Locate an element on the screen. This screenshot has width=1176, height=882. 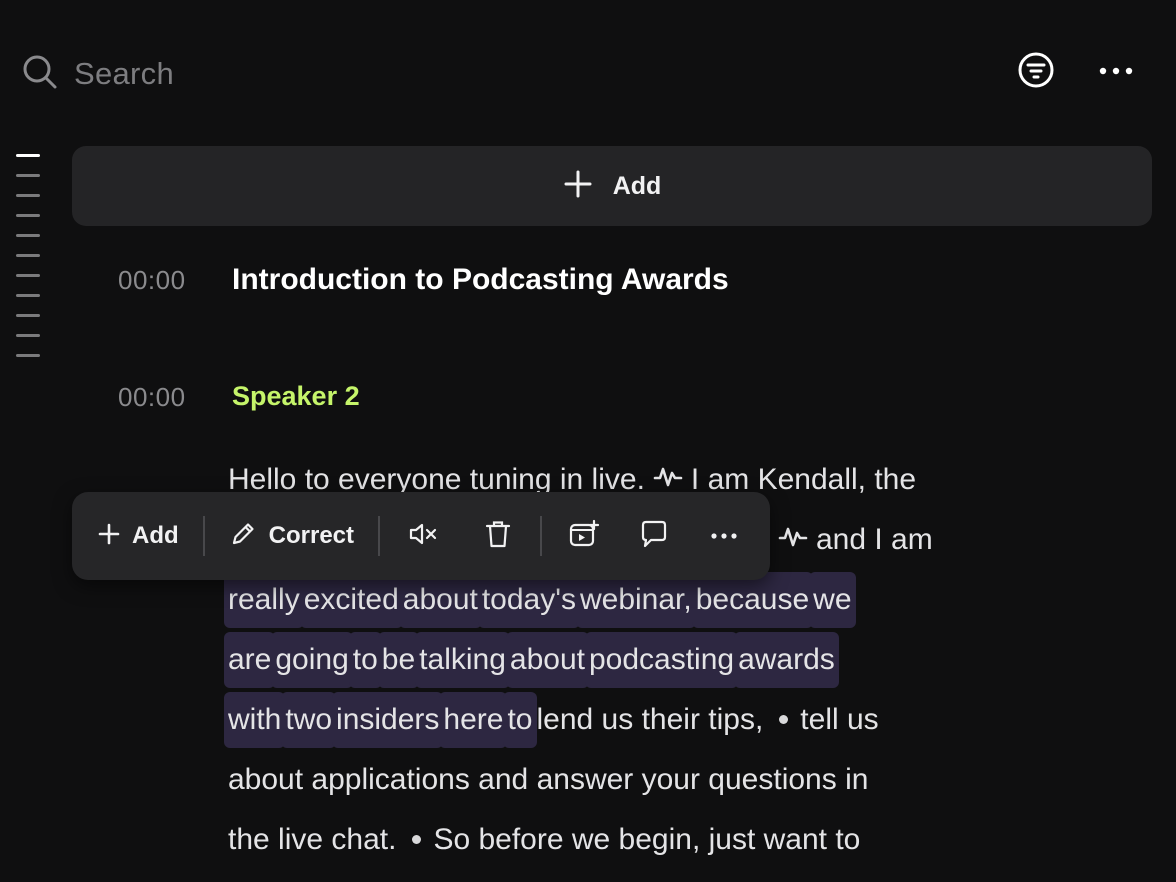
mute-icon is located at coordinates (424, 536).